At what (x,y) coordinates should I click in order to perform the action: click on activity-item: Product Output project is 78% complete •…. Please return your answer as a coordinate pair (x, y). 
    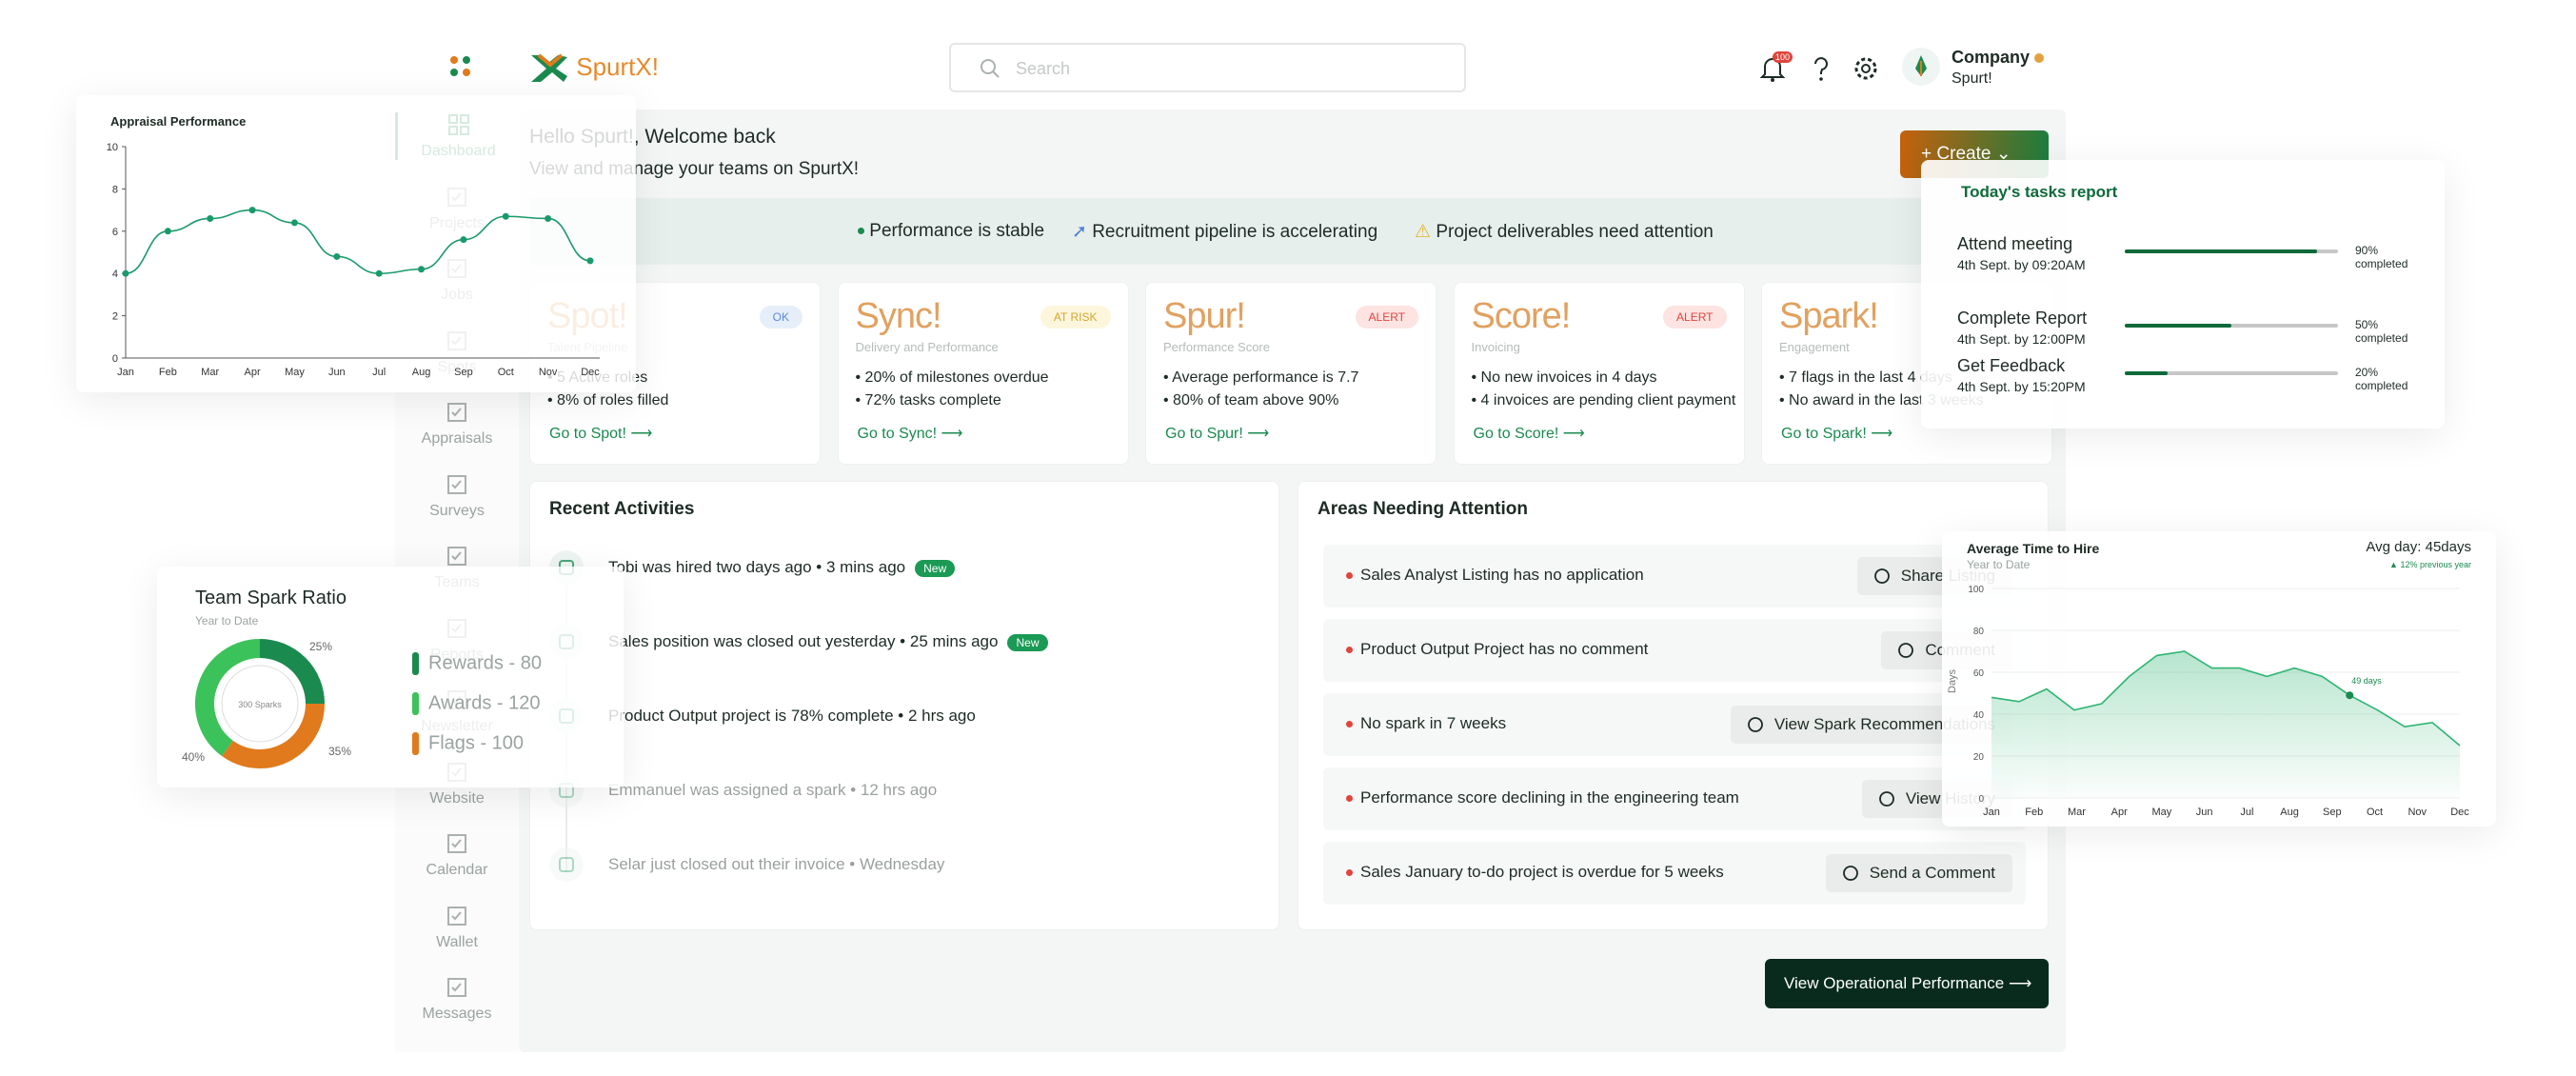
    Looking at the image, I should click on (901, 718).